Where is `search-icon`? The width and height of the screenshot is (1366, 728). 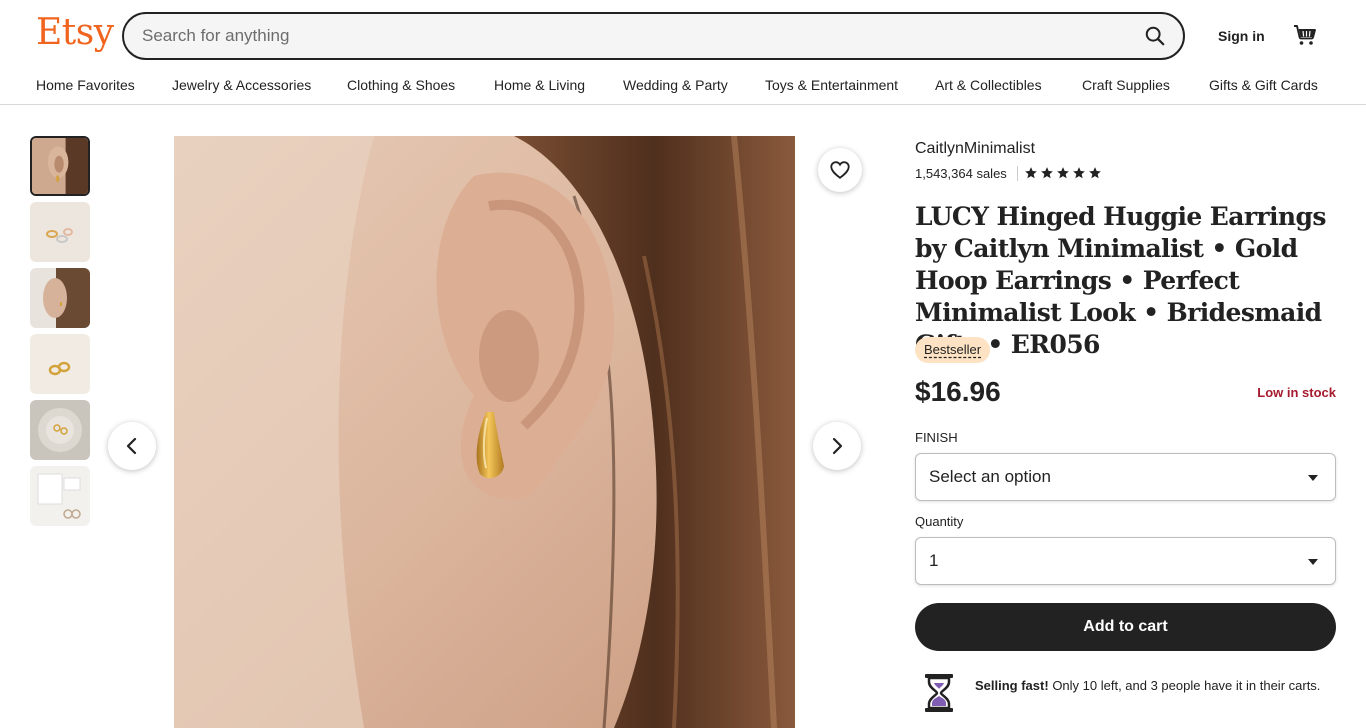
search-icon is located at coordinates (1155, 36).